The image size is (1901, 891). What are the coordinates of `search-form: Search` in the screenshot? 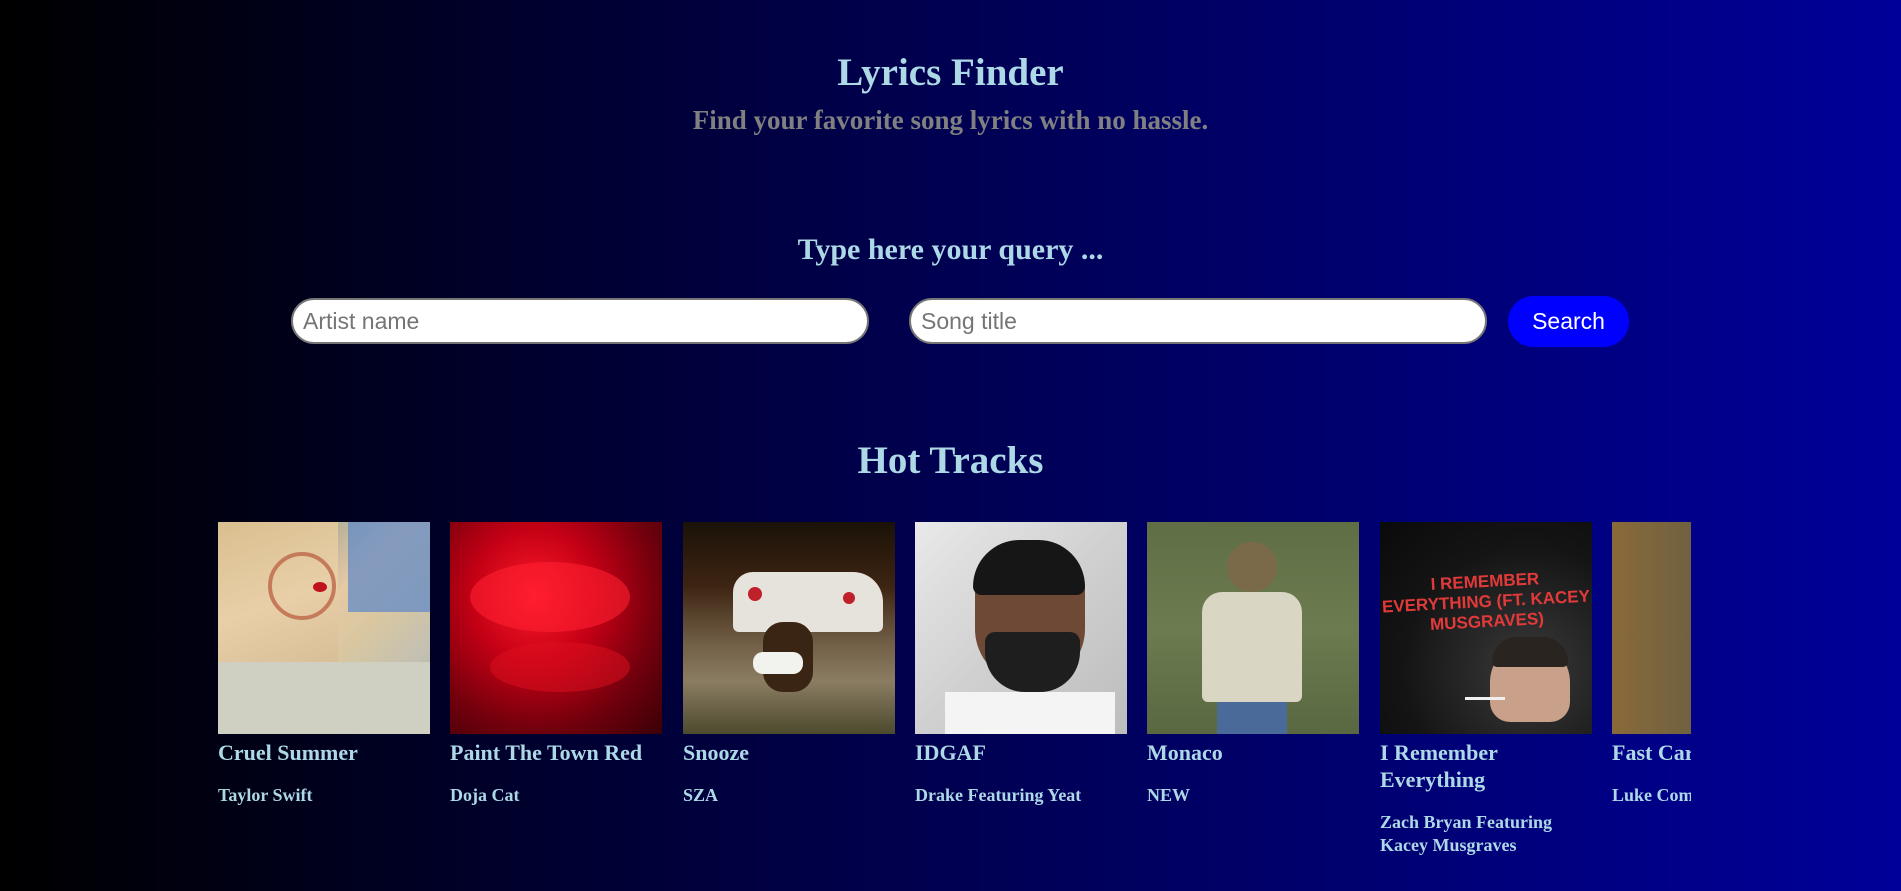 It's located at (950, 322).